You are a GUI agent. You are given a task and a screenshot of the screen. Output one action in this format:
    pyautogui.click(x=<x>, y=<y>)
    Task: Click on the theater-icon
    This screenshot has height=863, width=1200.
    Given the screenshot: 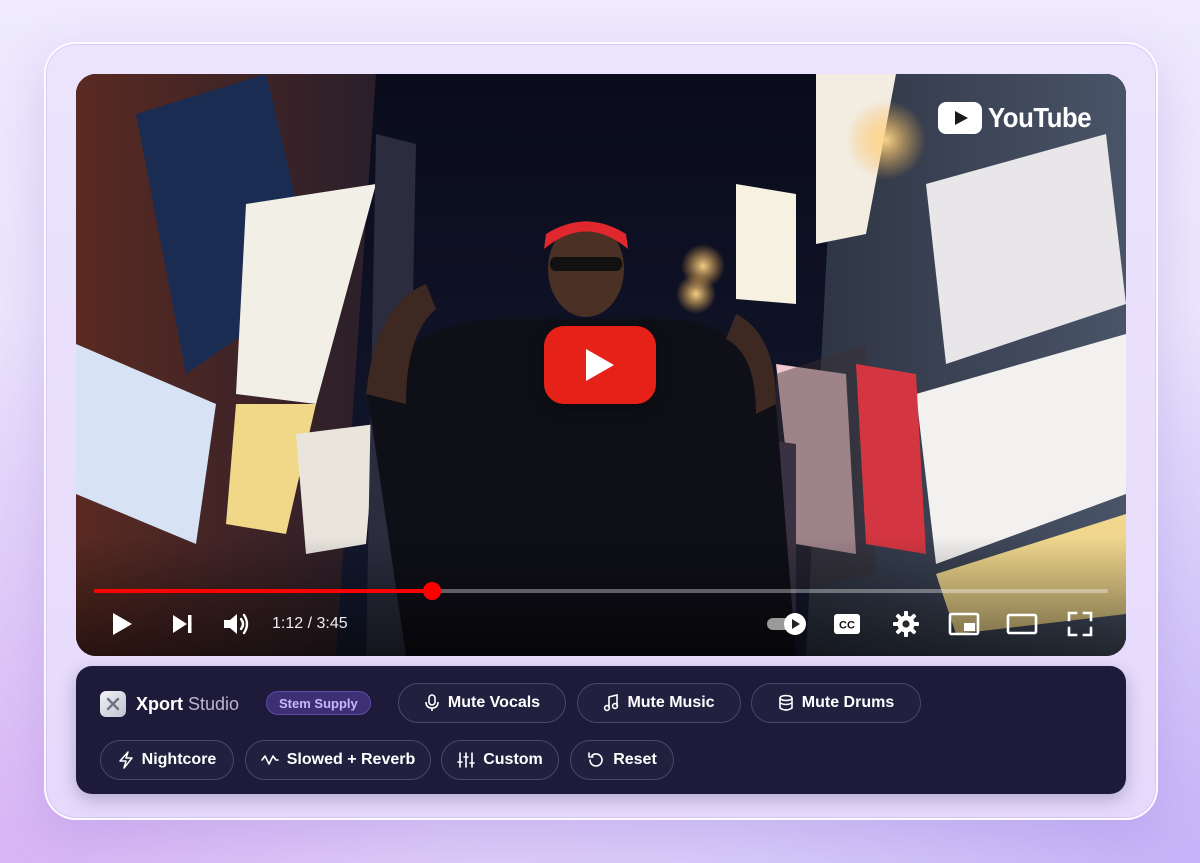 What is the action you would take?
    pyautogui.click(x=1022, y=624)
    